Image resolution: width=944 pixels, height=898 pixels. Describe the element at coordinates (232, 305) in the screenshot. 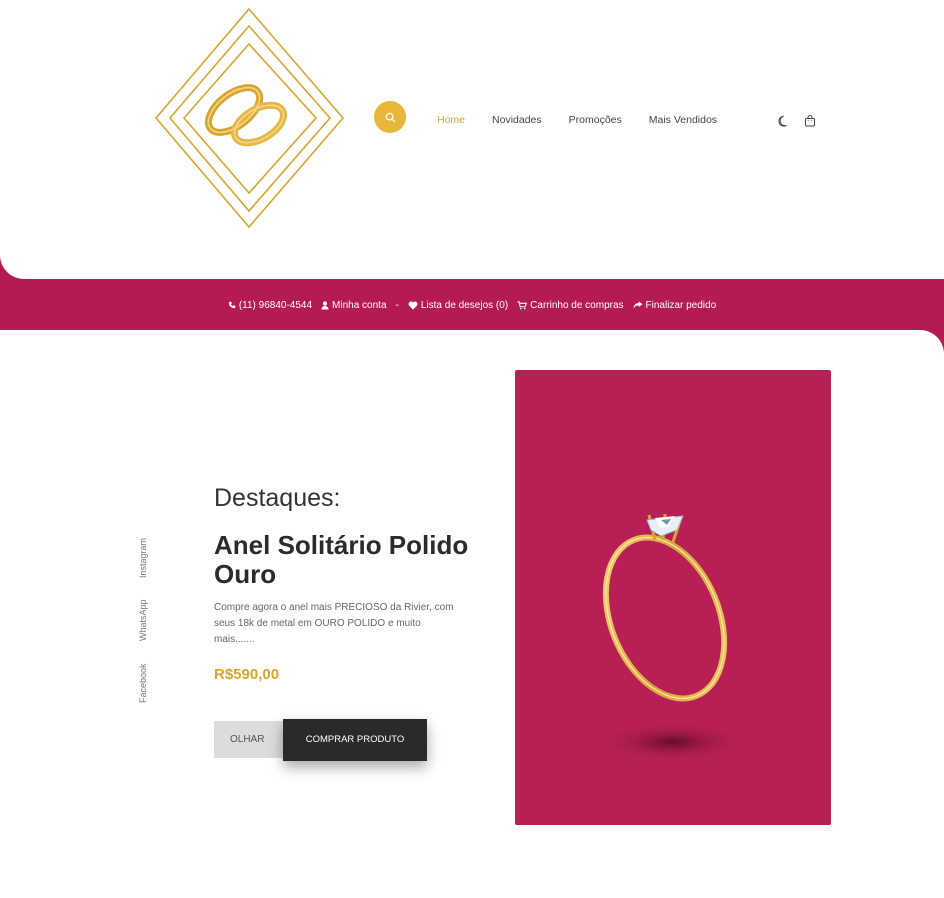

I see `phone-icon` at that location.